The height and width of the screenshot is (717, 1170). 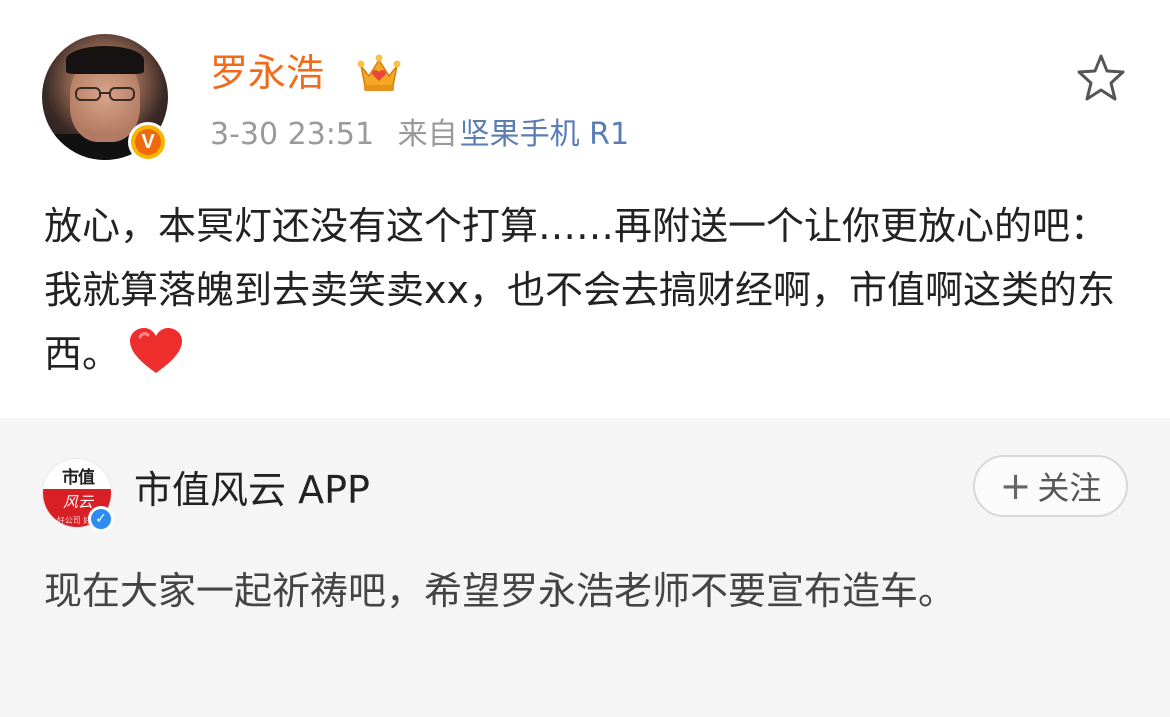 What do you see at coordinates (379, 72) in the screenshot?
I see `crown-icon` at bounding box center [379, 72].